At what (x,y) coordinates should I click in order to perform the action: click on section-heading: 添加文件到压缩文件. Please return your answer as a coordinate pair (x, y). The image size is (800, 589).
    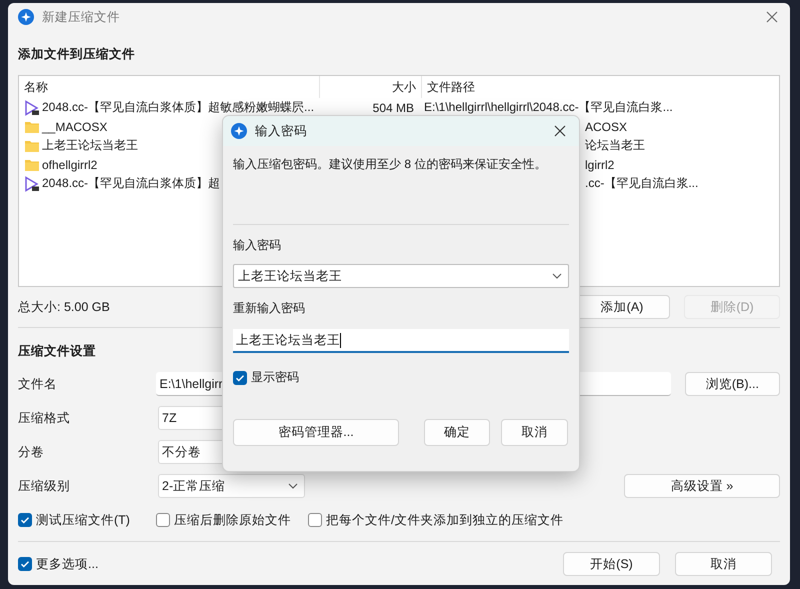
    Looking at the image, I should click on (76, 54).